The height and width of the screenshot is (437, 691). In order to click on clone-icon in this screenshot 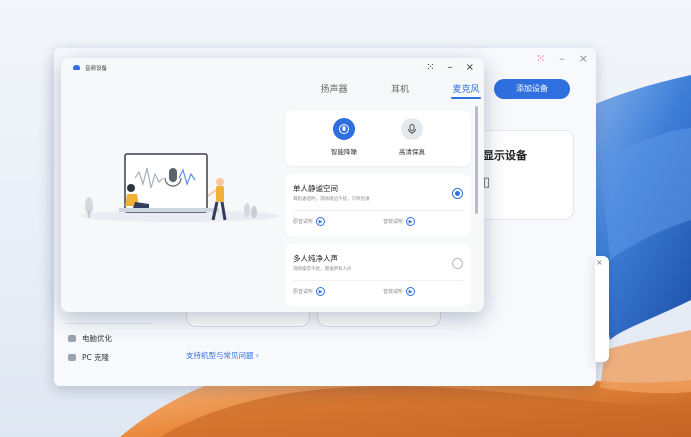, I will do `click(72, 357)`.